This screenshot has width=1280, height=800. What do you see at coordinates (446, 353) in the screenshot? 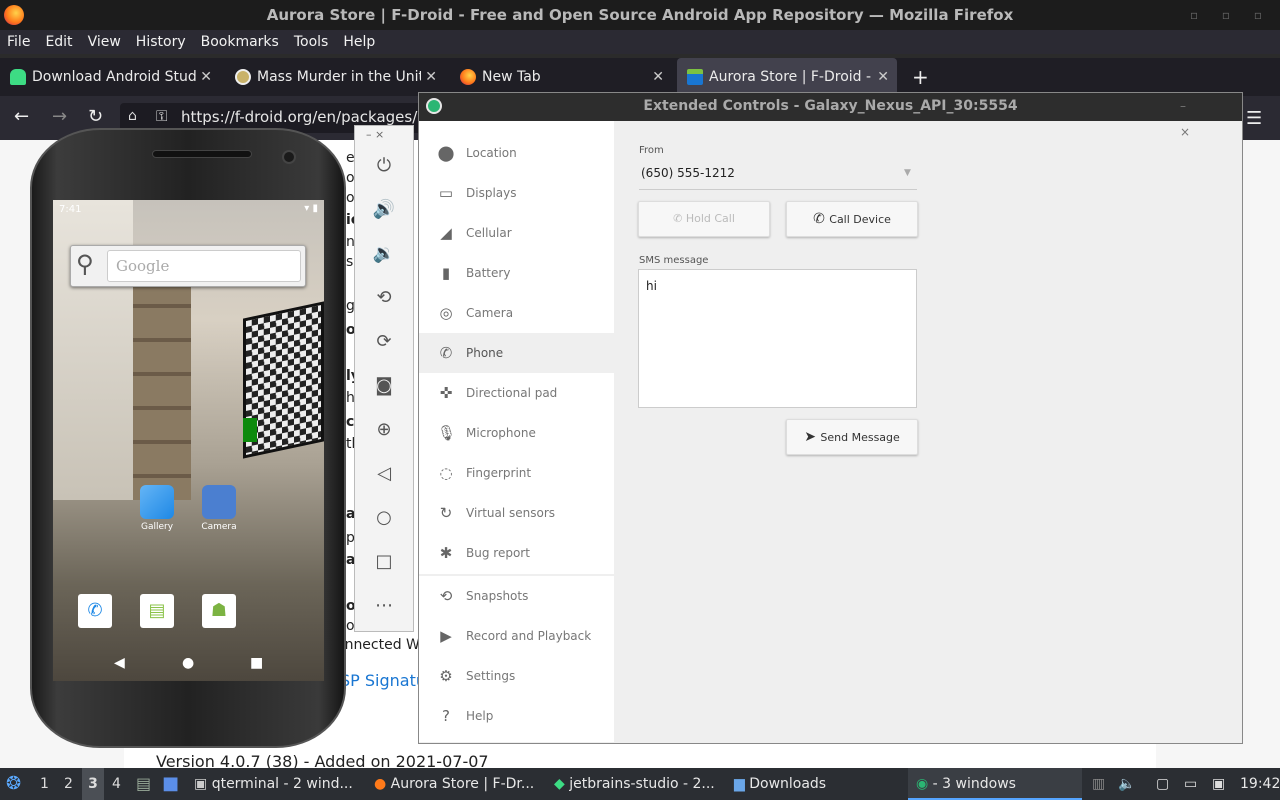
I see `phone-icon: ✆` at bounding box center [446, 353].